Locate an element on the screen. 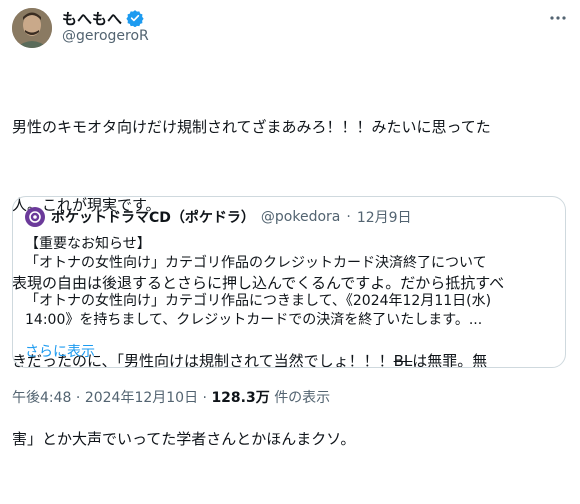  author-row: もへもへ is located at coordinates (103, 18).